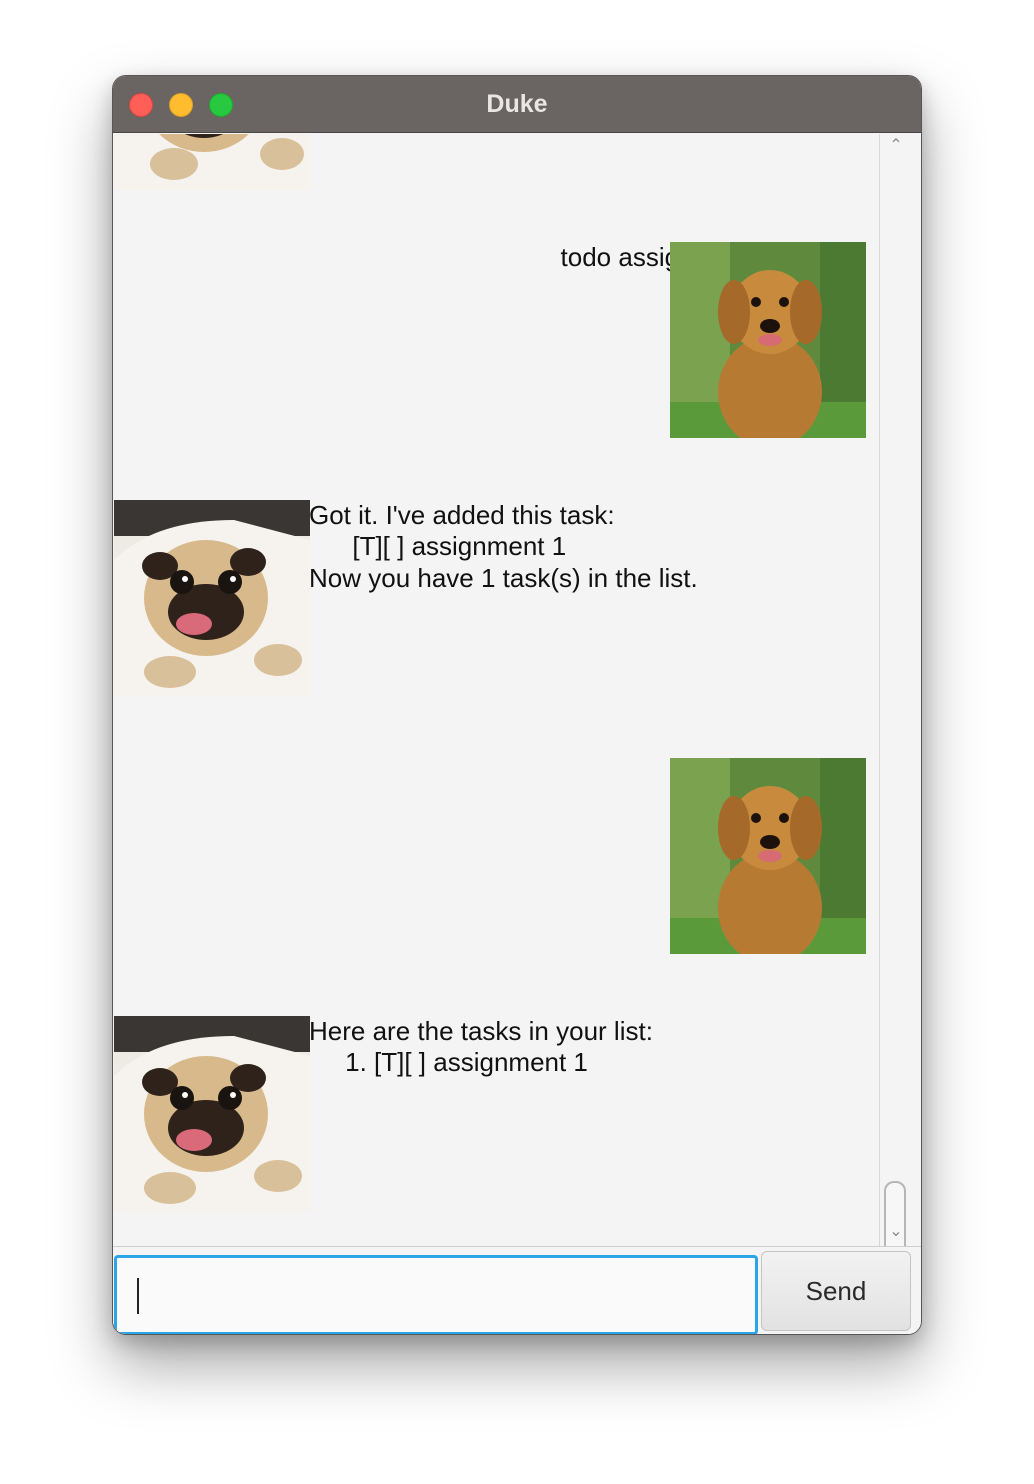 This screenshot has height=1484, width=1034. I want to click on message-input, so click(436, 1294).